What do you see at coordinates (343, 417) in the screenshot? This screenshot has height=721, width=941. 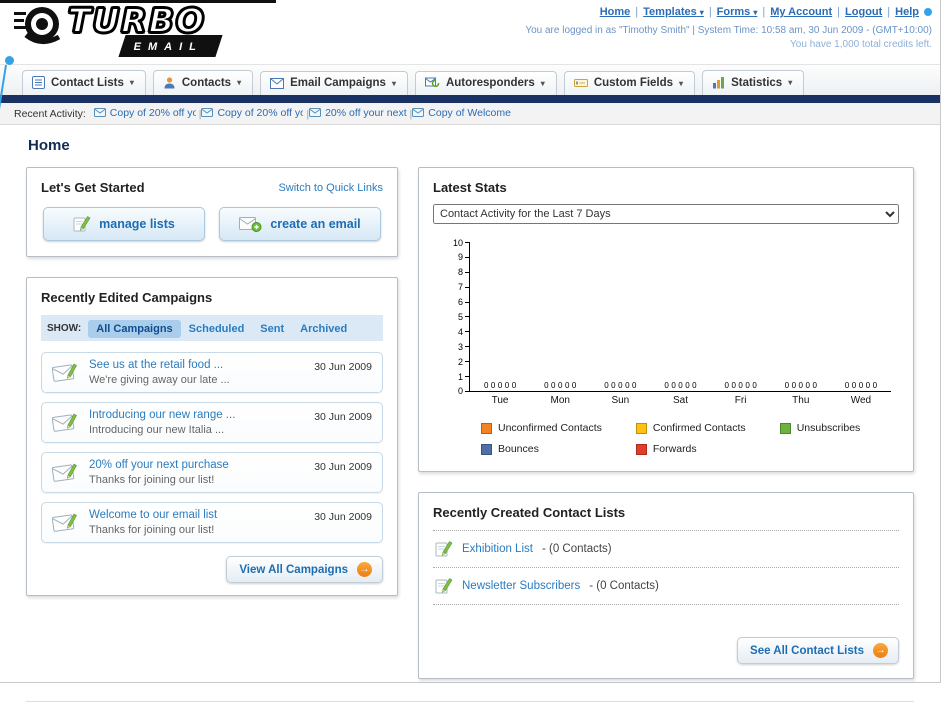 I see `campaign-date: 30 Jun 2009` at bounding box center [343, 417].